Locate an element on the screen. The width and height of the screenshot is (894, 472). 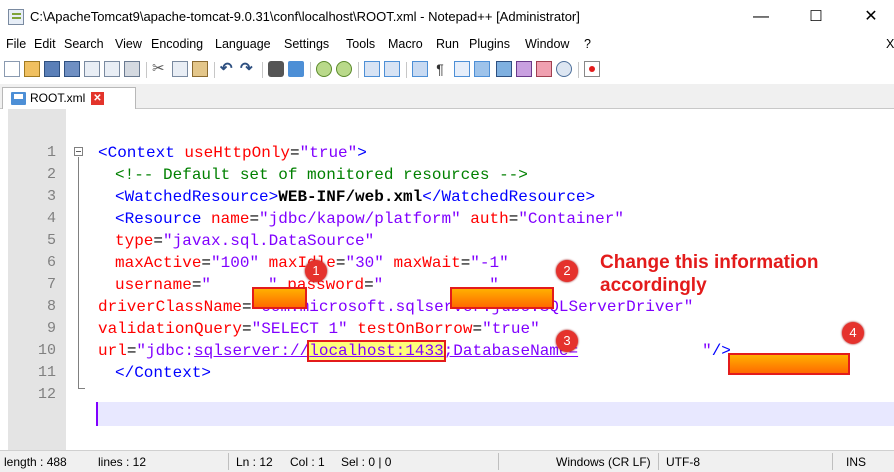
status-selection: Sel : 0 | 0 is located at coordinates (366, 462).